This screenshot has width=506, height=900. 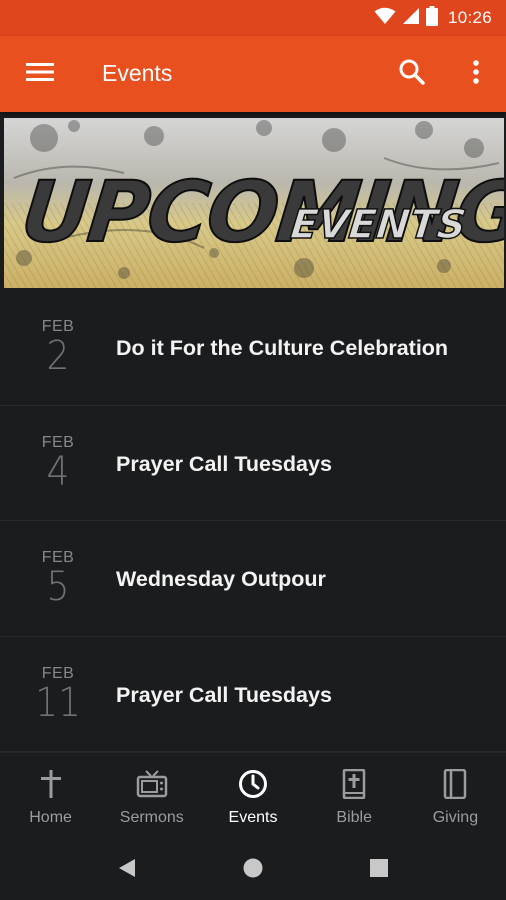 I want to click on nav-home-label: Home, so click(x=50, y=817).